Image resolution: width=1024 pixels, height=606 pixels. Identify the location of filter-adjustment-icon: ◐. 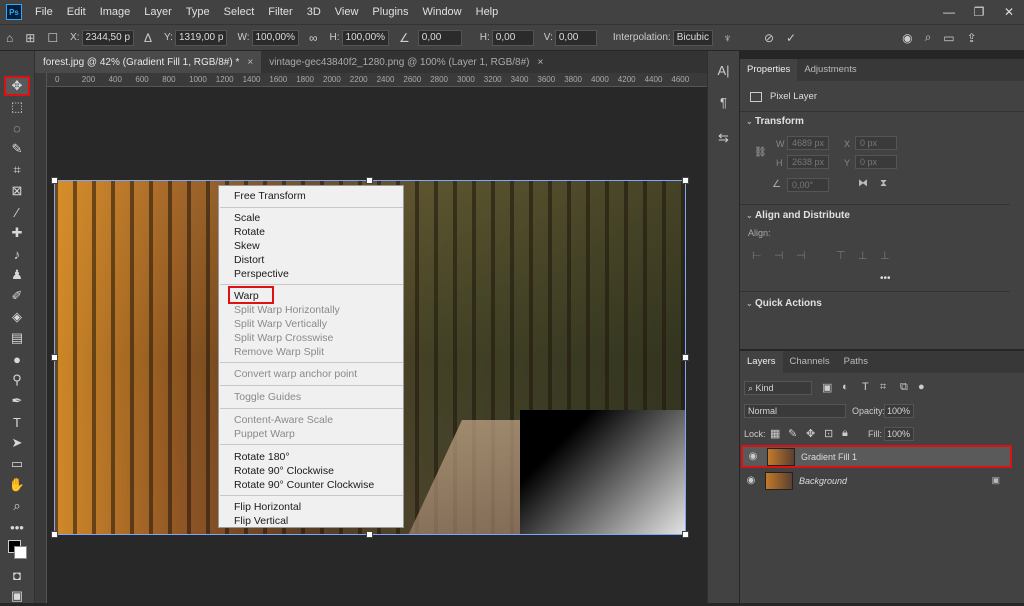
(845, 387).